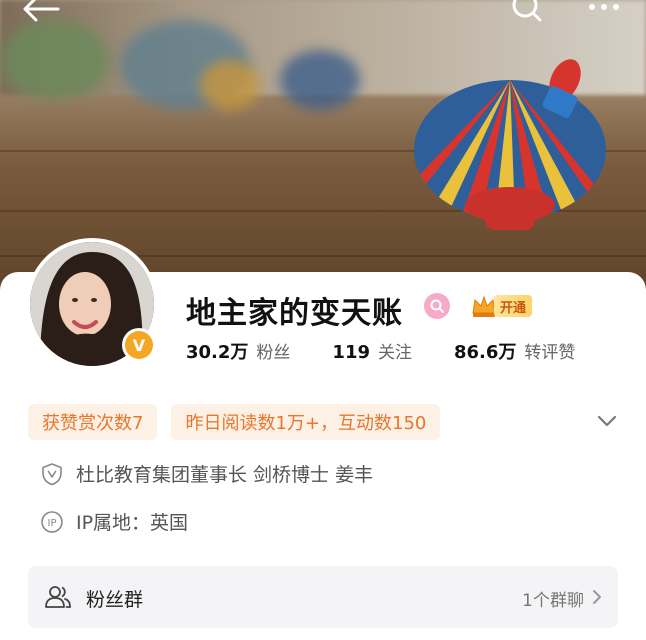 This screenshot has height=640, width=646. What do you see at coordinates (604, 13) in the screenshot?
I see `more-button` at bounding box center [604, 13].